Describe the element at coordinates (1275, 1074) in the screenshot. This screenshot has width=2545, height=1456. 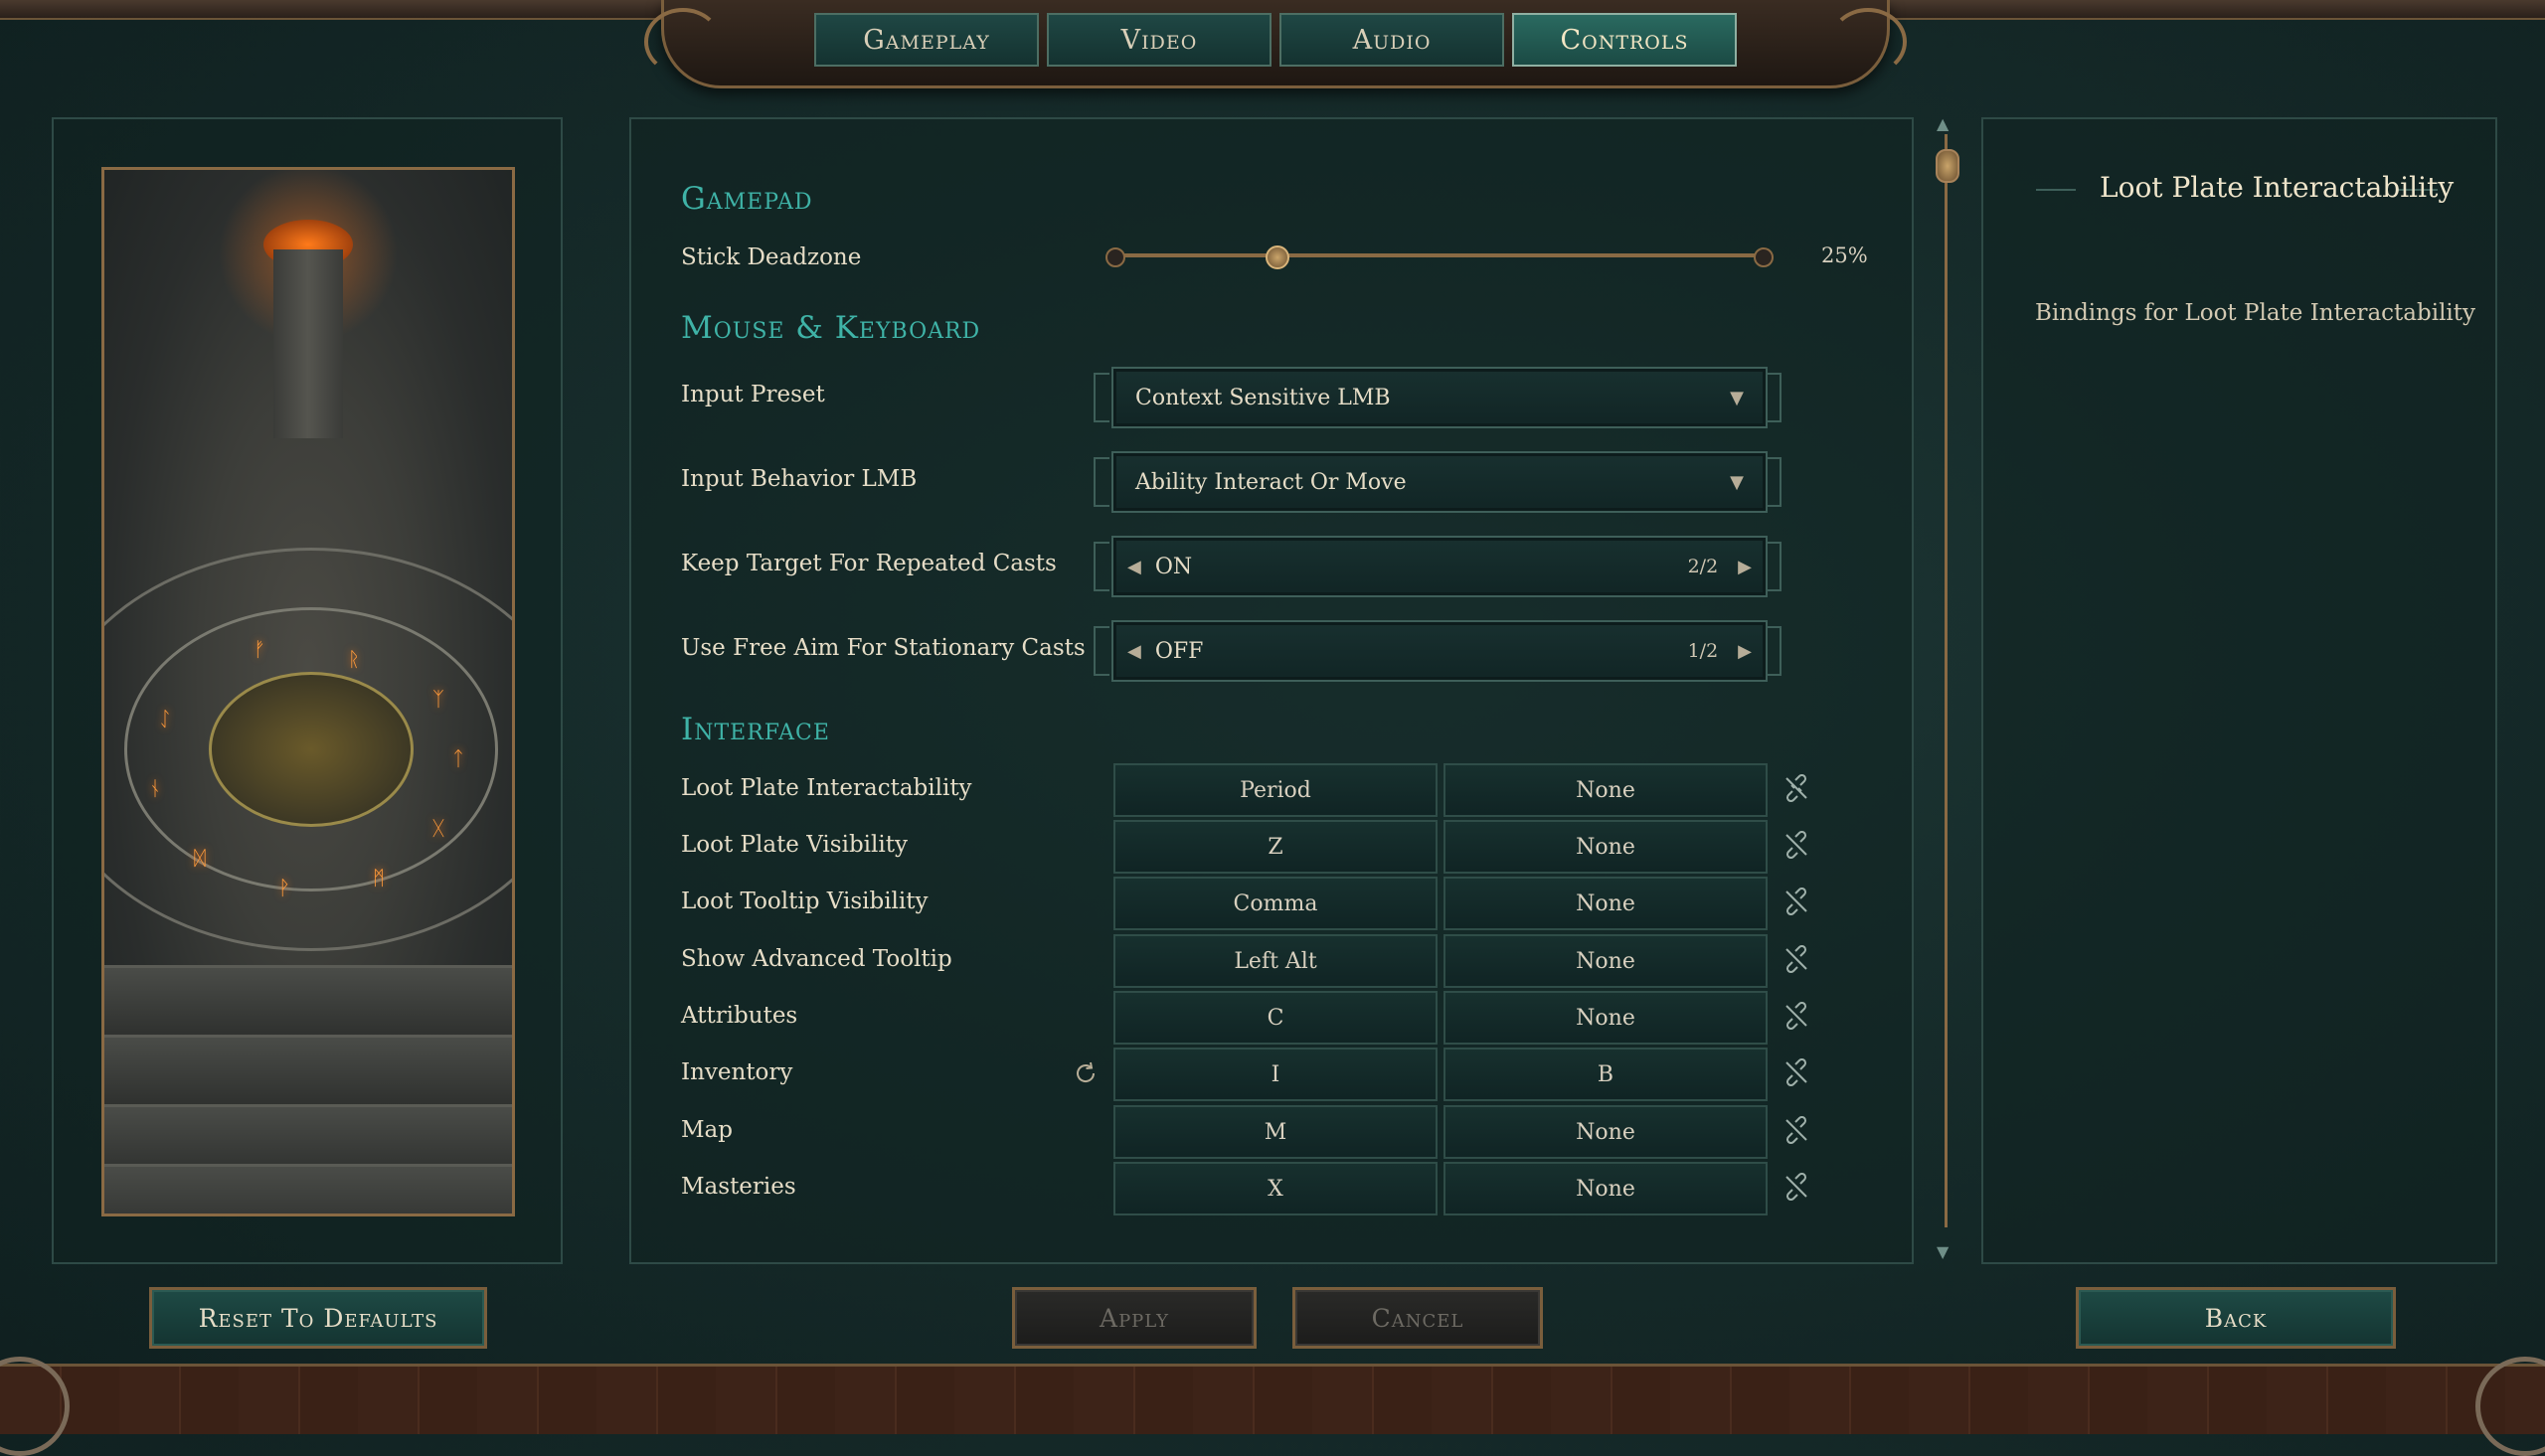
I see `binding-primary: I` at that location.